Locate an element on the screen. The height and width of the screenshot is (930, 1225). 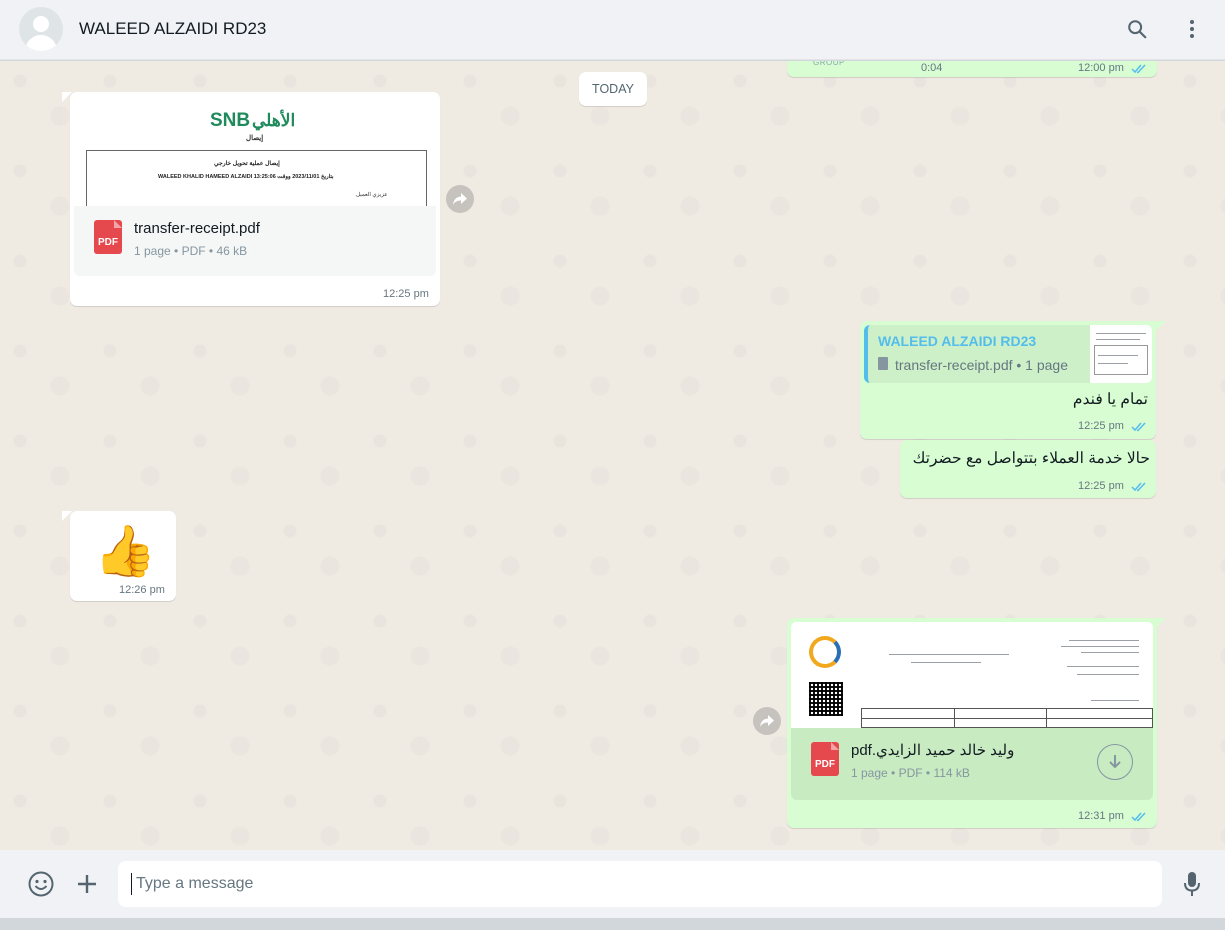
message-bubble-emoji: 👍 12:26 pm is located at coordinates (123, 556).